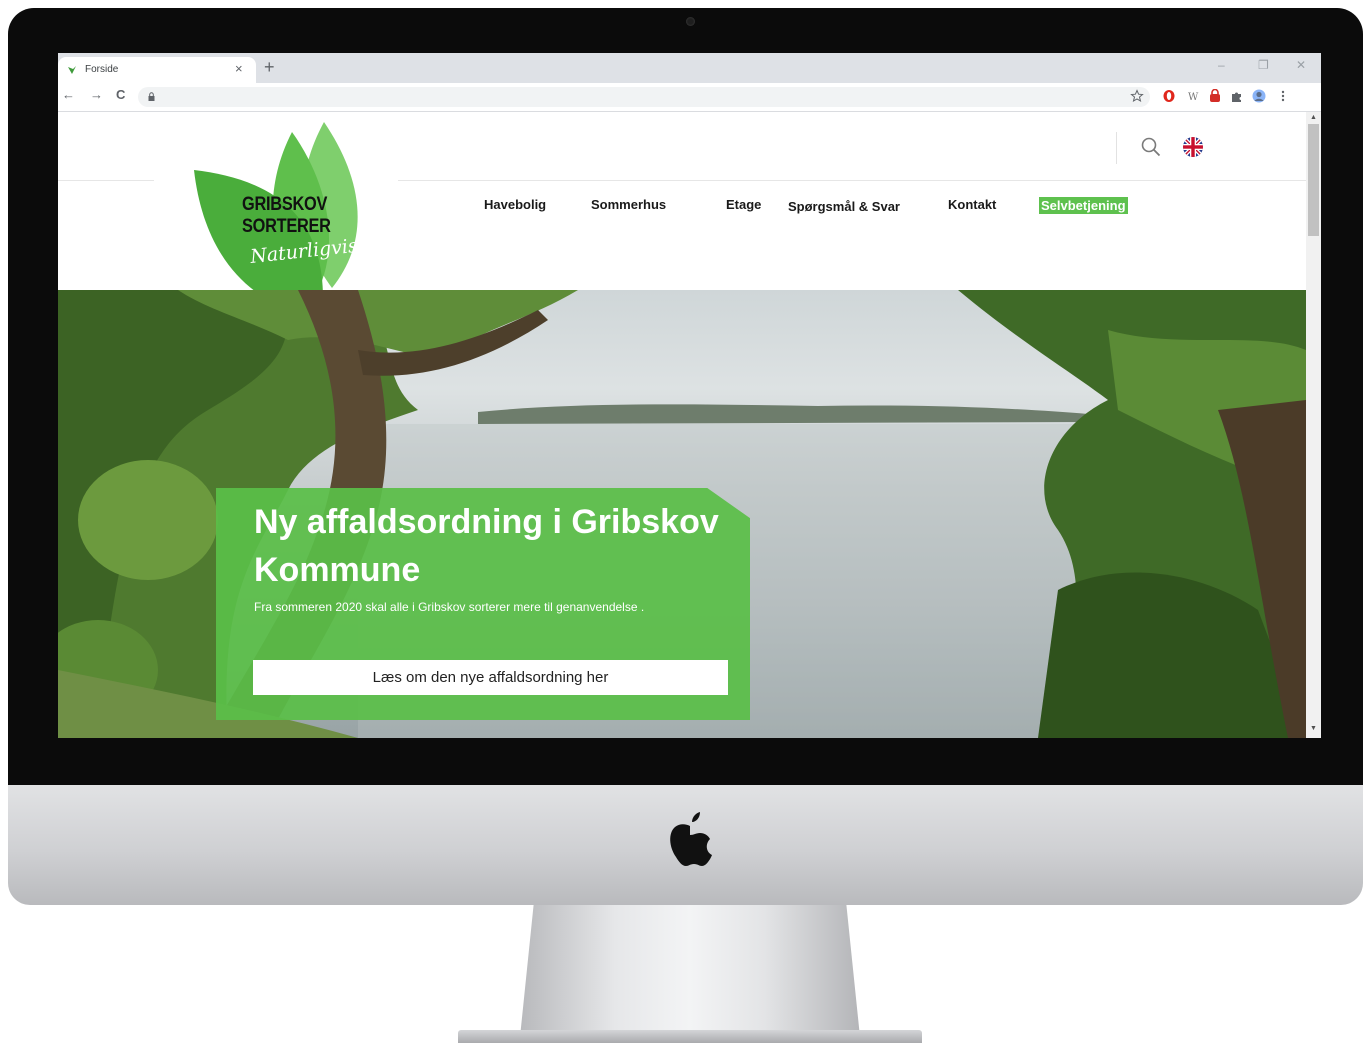 The height and width of the screenshot is (1043, 1363). What do you see at coordinates (68, 94) in the screenshot?
I see `back-button: ←` at bounding box center [68, 94].